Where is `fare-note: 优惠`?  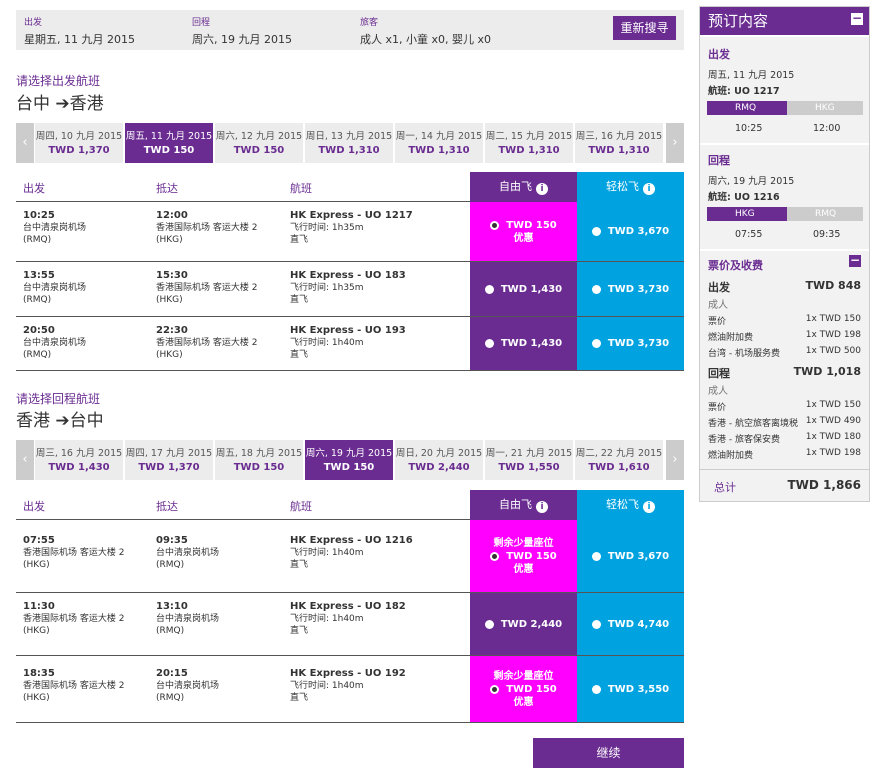 fare-note: 优惠 is located at coordinates (523, 569).